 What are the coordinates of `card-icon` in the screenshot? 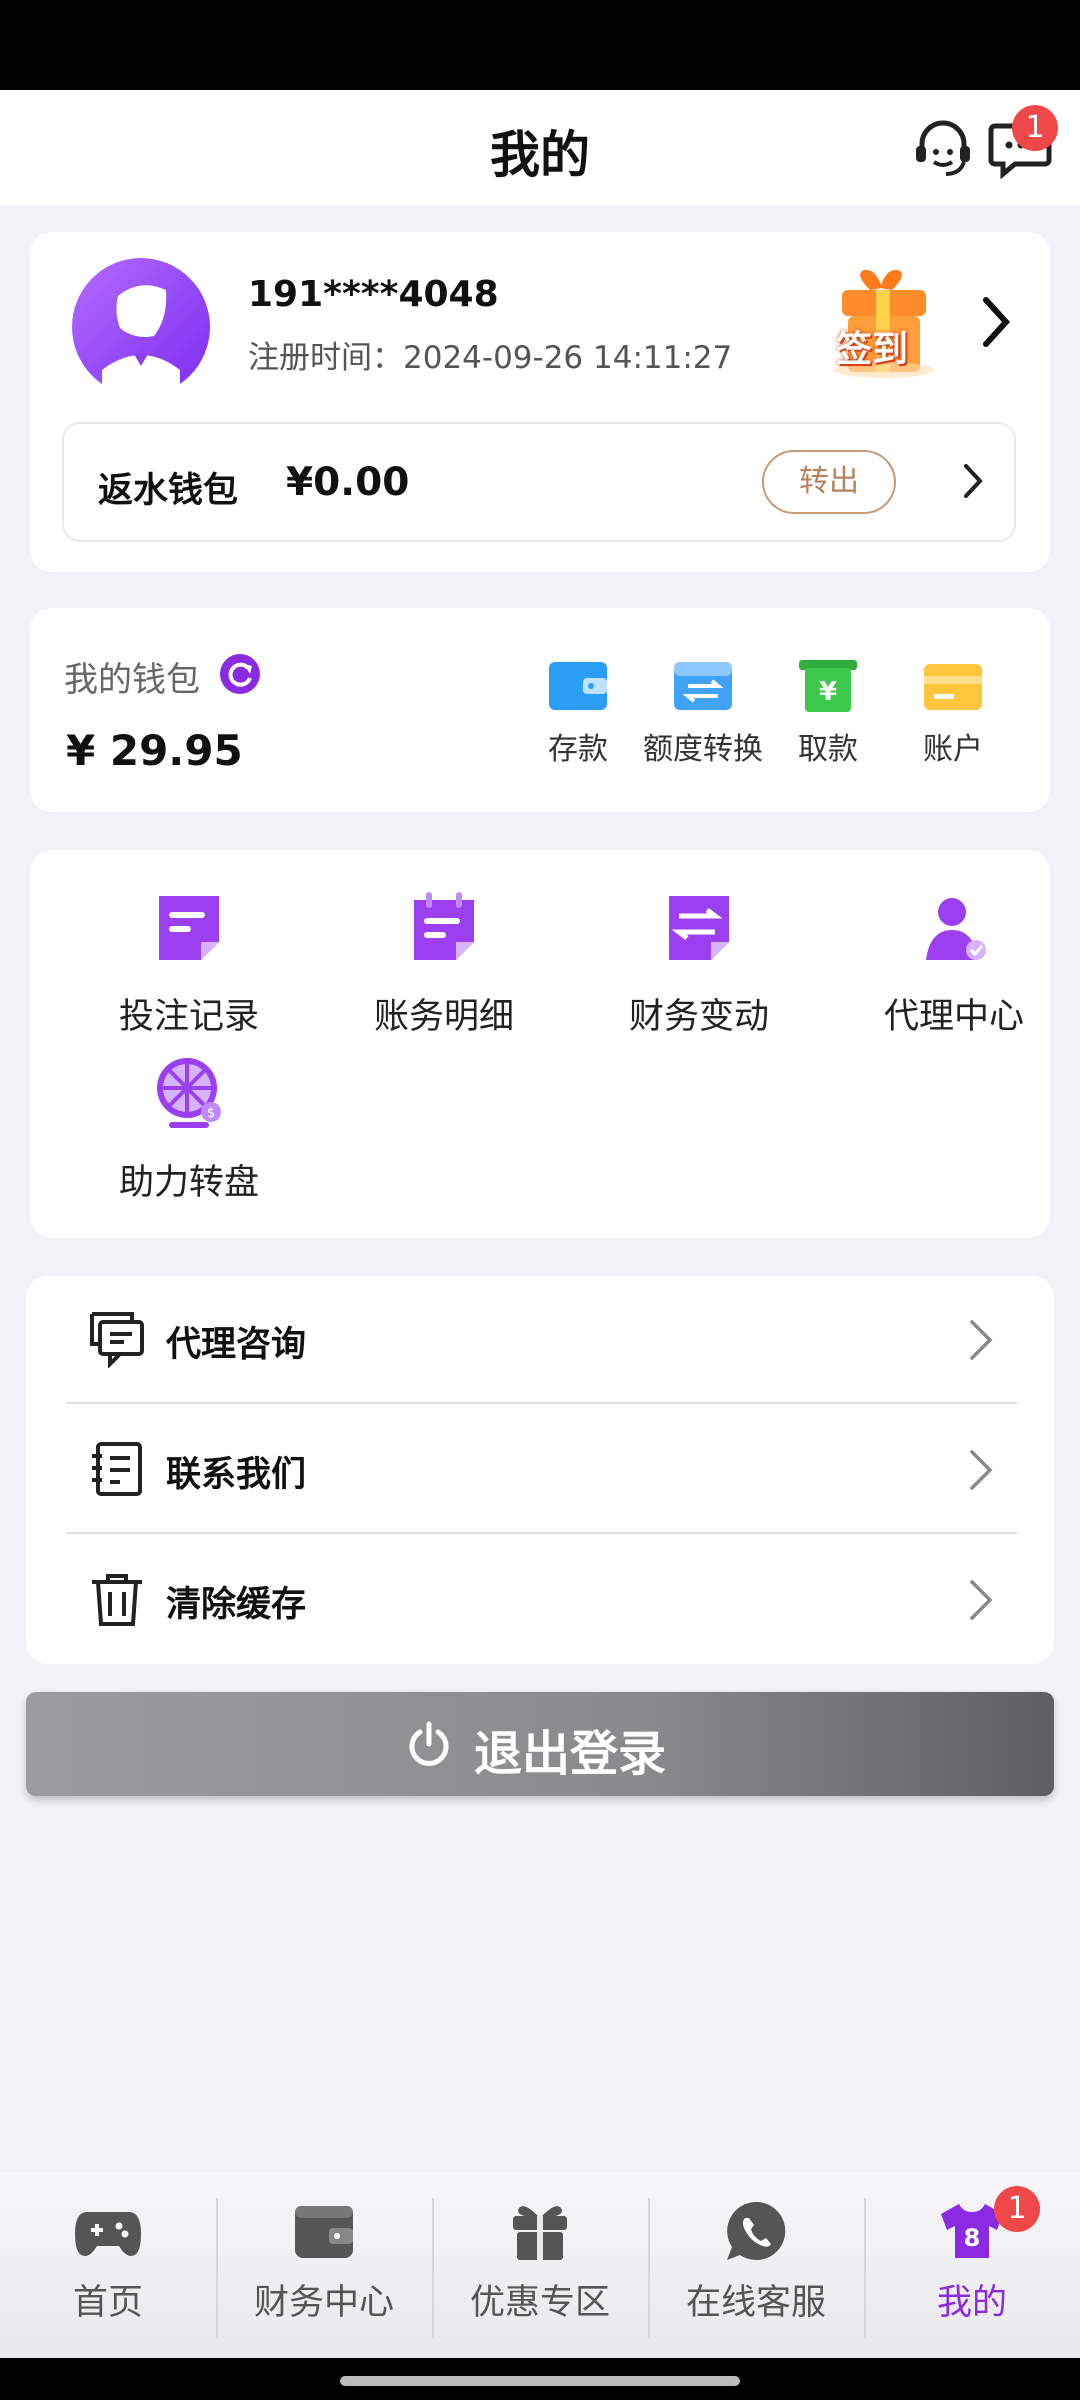 It's located at (953, 687).